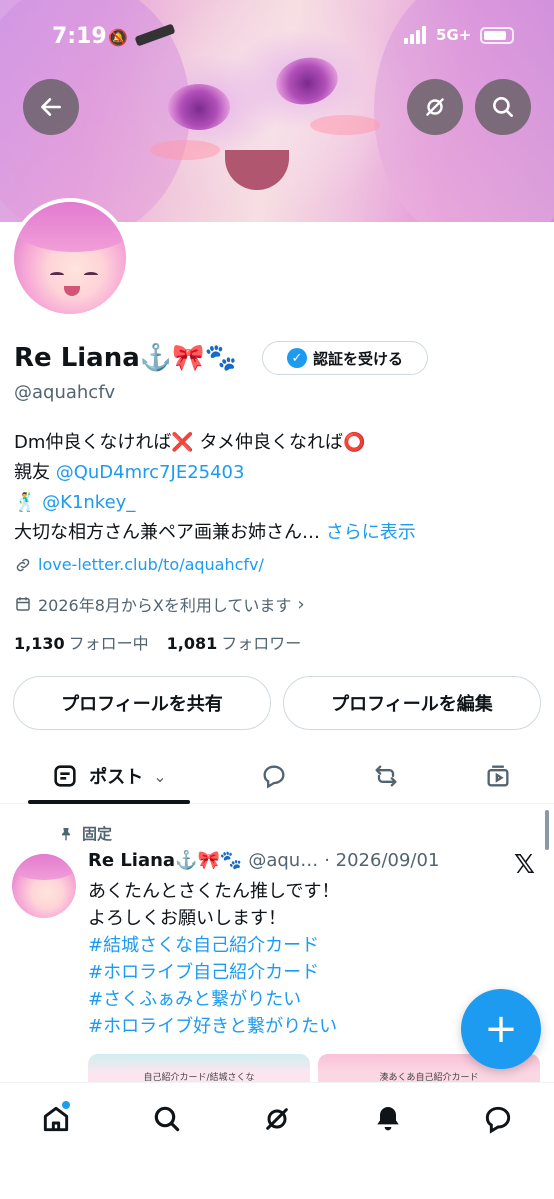 This screenshot has height=1199, width=554. Describe the element at coordinates (118, 37) in the screenshot. I see `mute-icon: 🔕` at that location.